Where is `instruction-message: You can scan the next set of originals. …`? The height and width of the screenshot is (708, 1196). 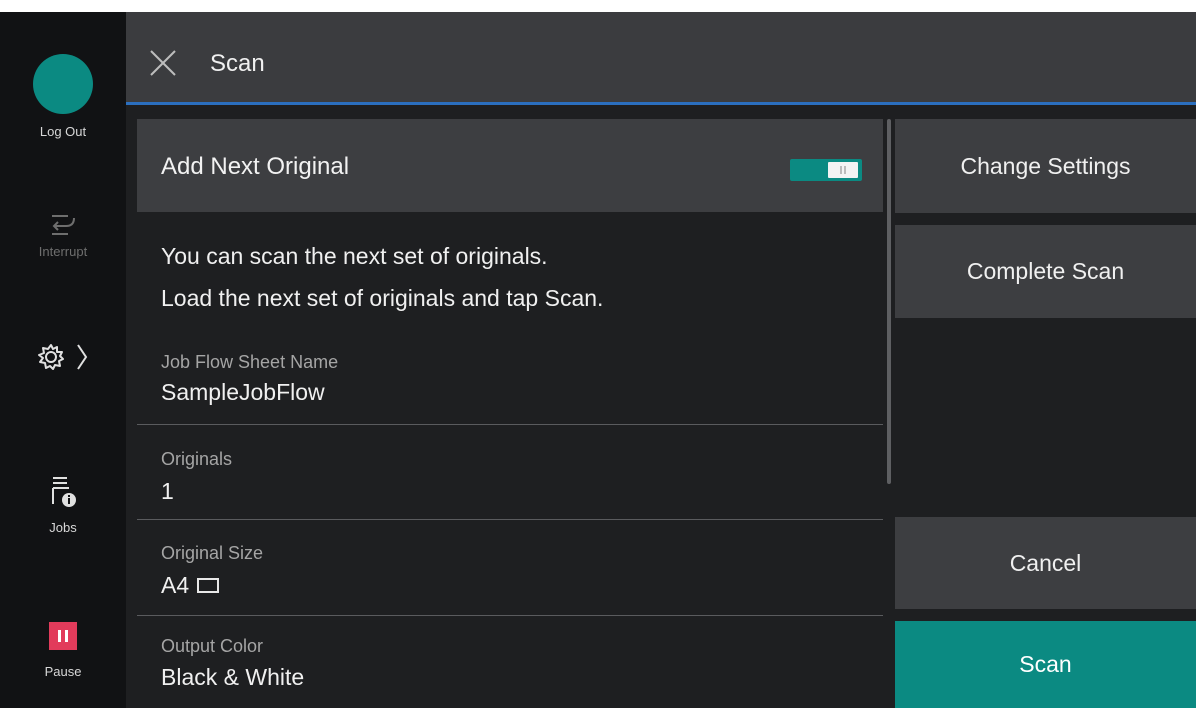
instruction-message: You can scan the next set of originals. … is located at coordinates (382, 277).